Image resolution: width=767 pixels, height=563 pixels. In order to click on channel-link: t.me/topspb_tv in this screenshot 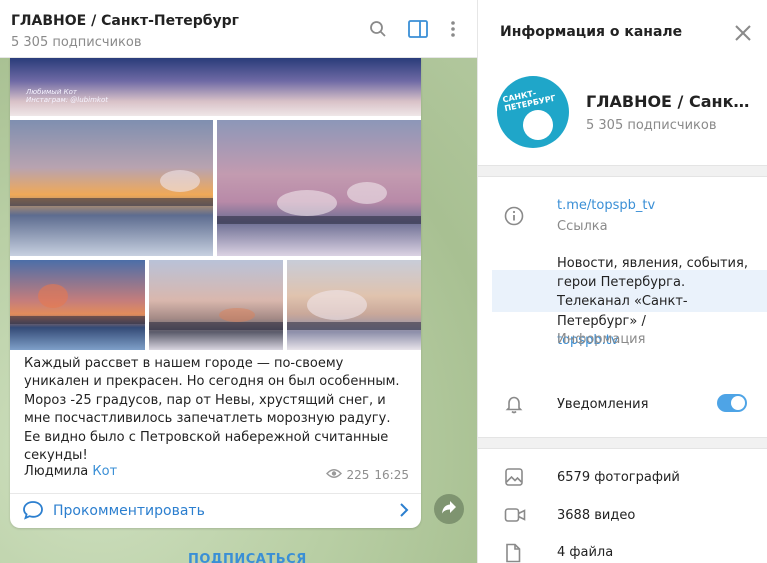, I will do `click(606, 205)`.